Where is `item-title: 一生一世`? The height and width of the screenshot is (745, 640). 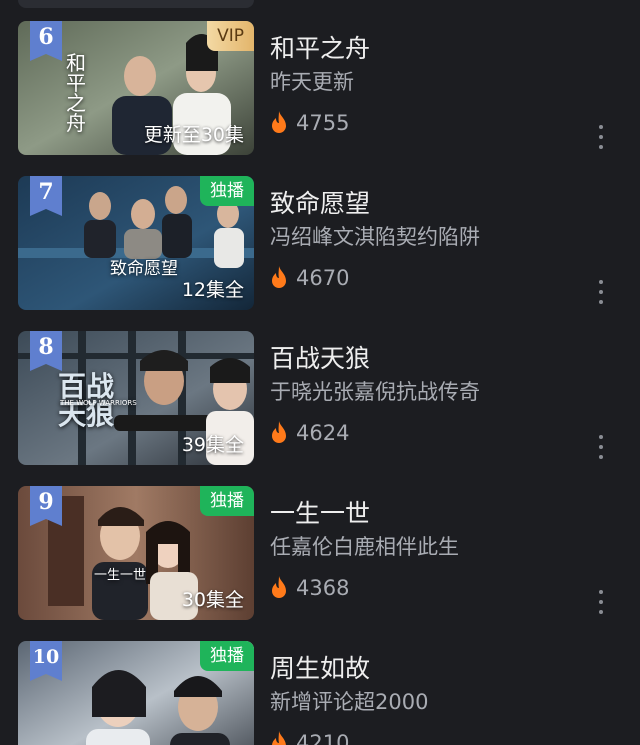 item-title: 一生一世 is located at coordinates (320, 512).